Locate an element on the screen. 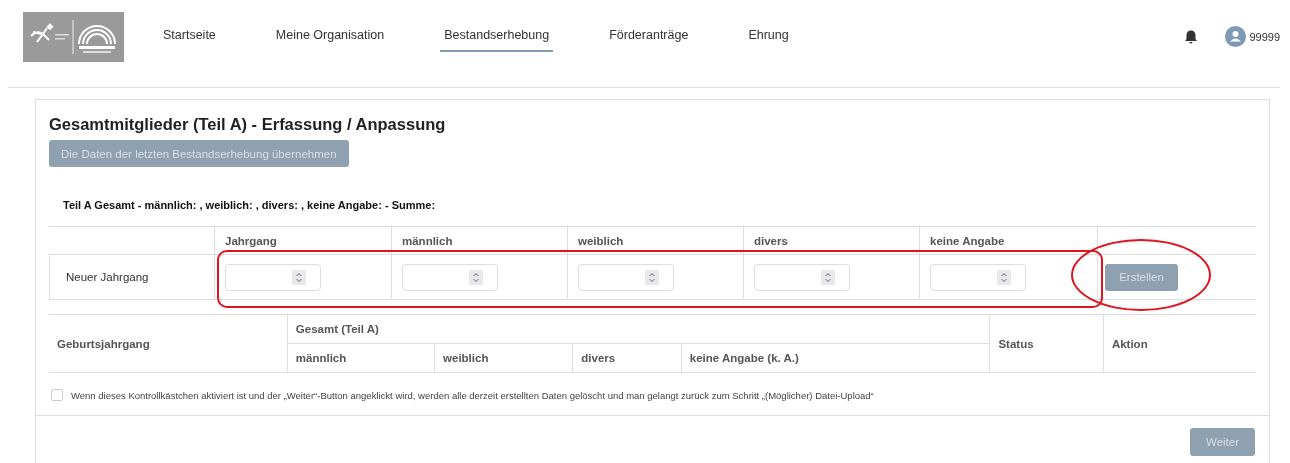 This screenshot has height=463, width=1290. checkbox is located at coordinates (57, 395).